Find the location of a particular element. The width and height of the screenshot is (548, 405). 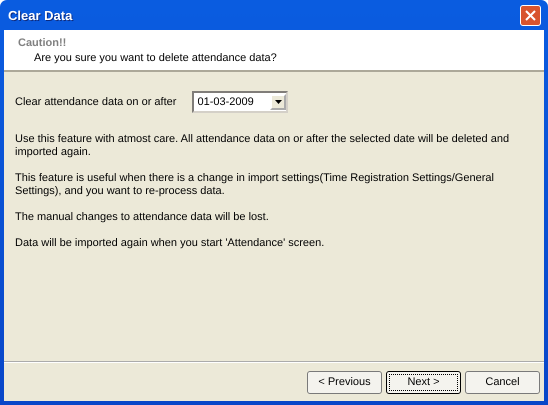

dropdown-button is located at coordinates (278, 102).